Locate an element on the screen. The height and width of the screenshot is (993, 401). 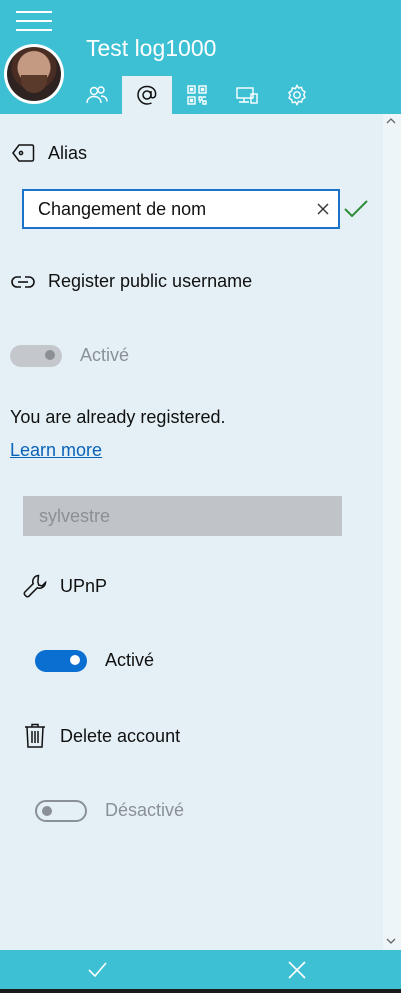
tab-alias is located at coordinates (147, 95).